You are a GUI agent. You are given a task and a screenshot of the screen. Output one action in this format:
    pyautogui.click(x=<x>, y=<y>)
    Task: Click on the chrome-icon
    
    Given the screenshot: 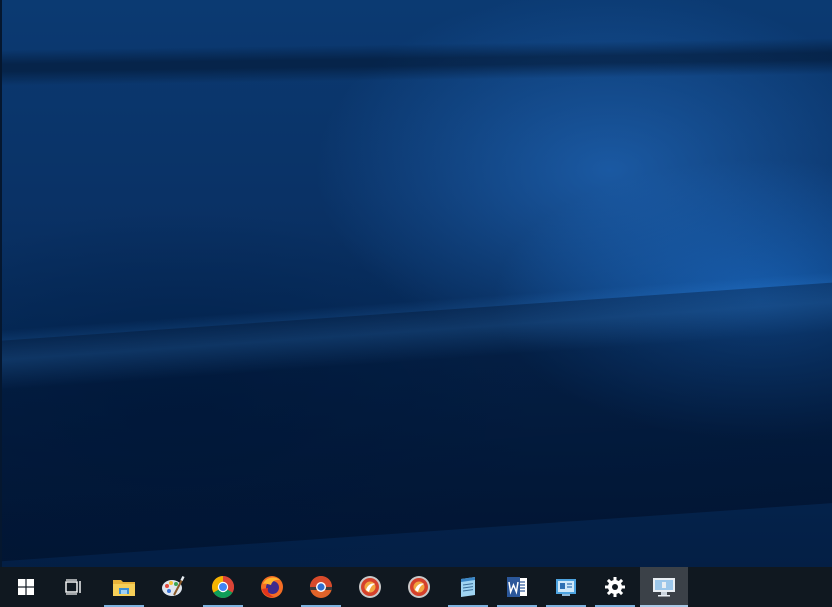 What is the action you would take?
    pyautogui.click(x=223, y=587)
    